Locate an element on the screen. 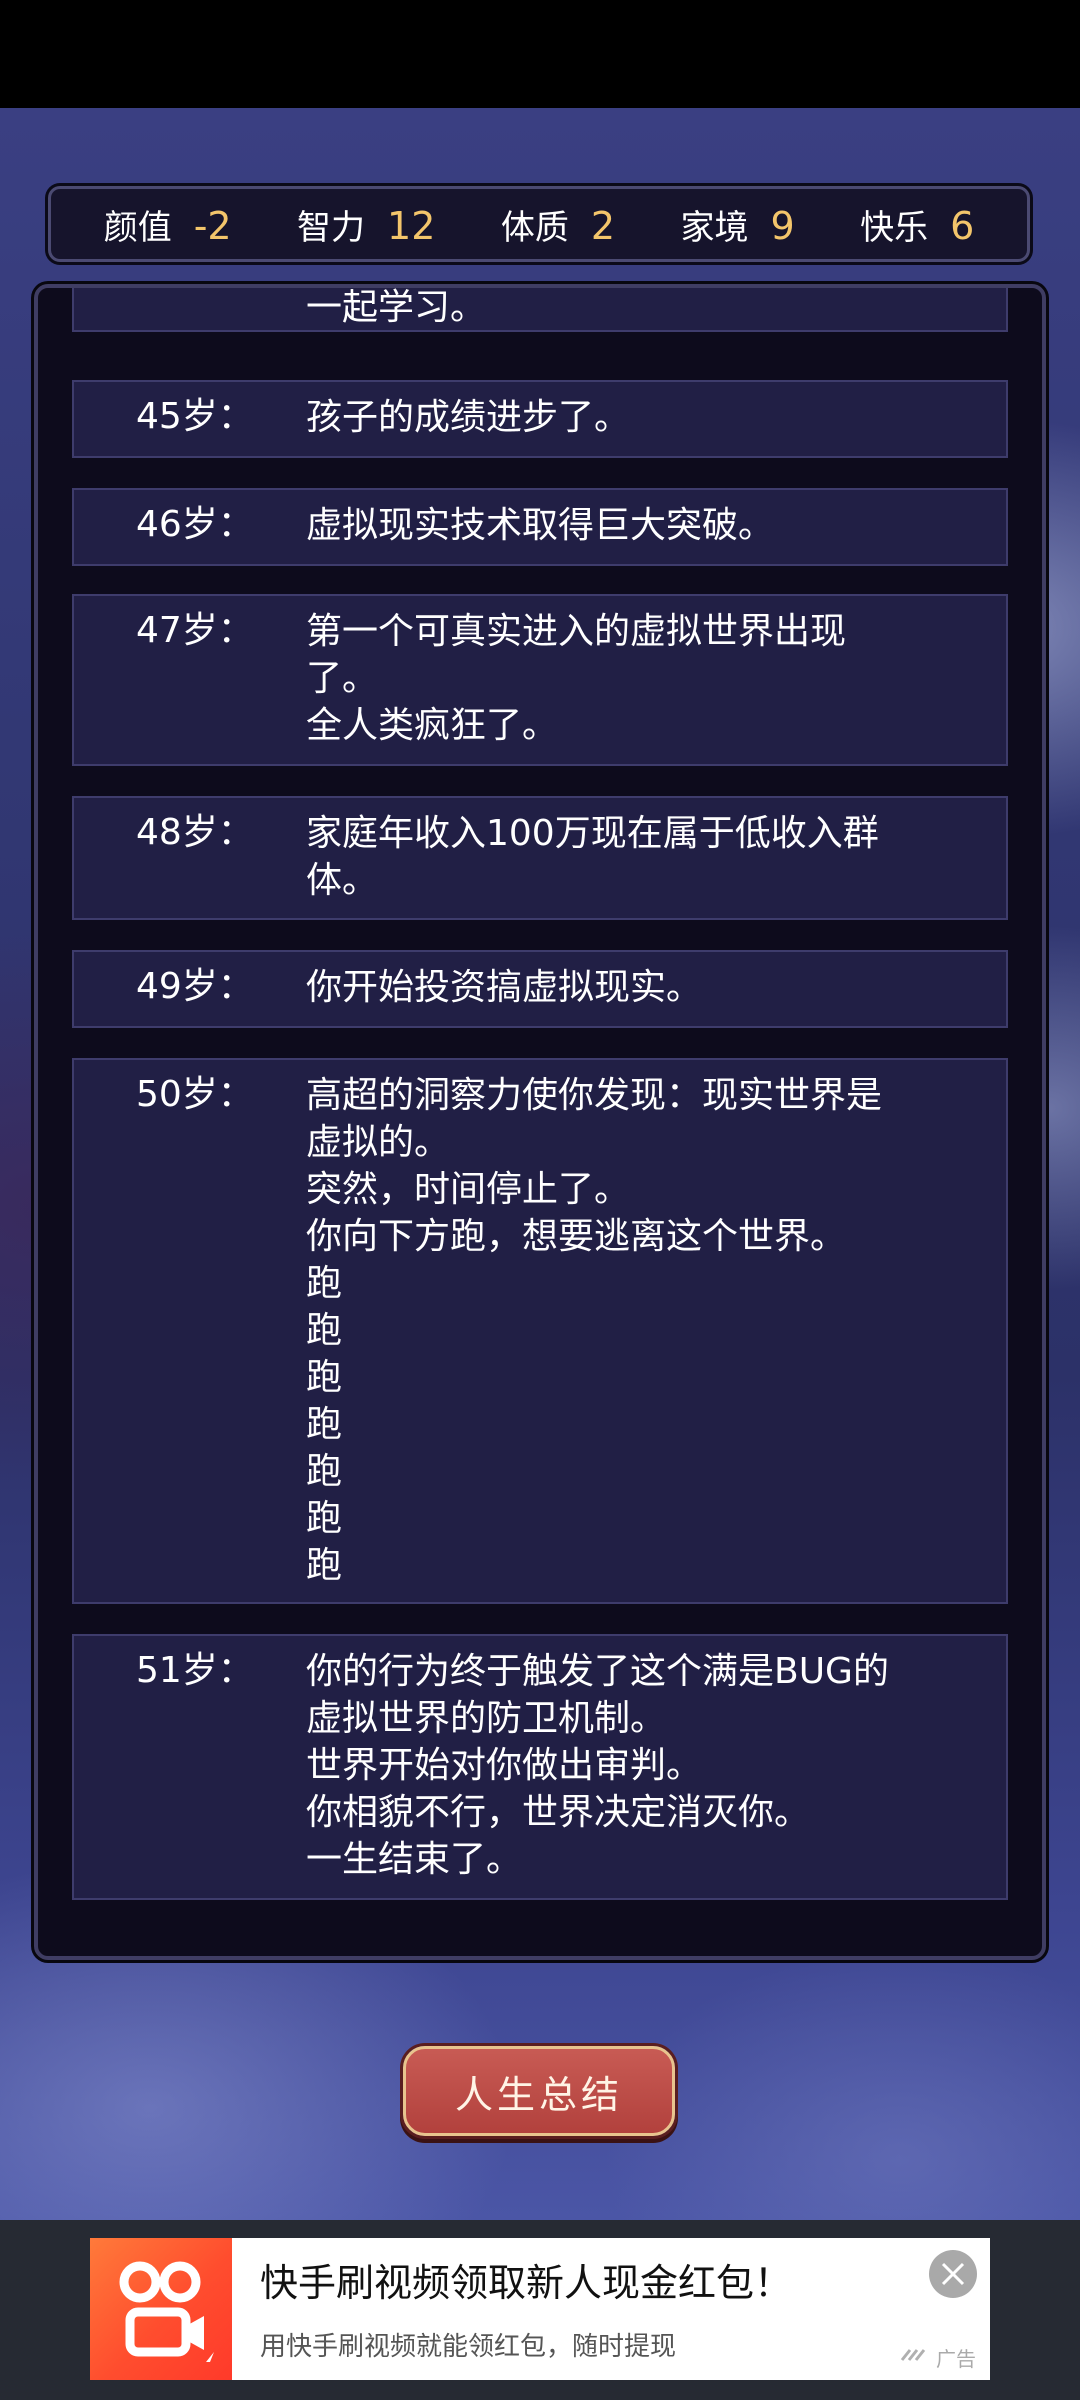 The width and height of the screenshot is (1080, 2400). event-row: 48岁： 家庭年收入100万现在属于低收入群 体。 is located at coordinates (540, 858).